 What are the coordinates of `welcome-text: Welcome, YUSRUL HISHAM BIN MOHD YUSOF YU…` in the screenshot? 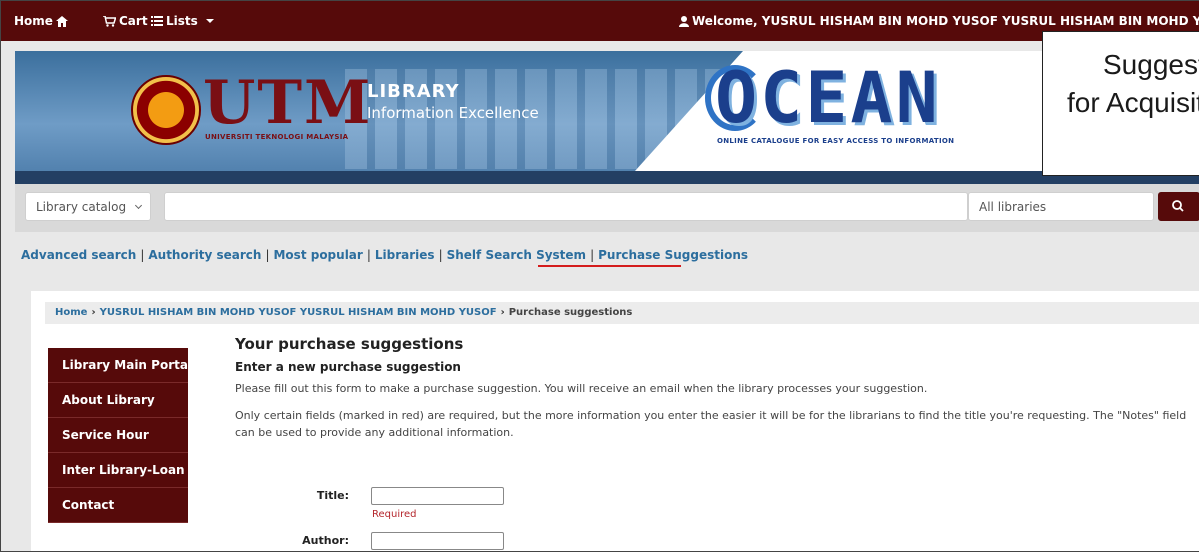 It's located at (945, 21).